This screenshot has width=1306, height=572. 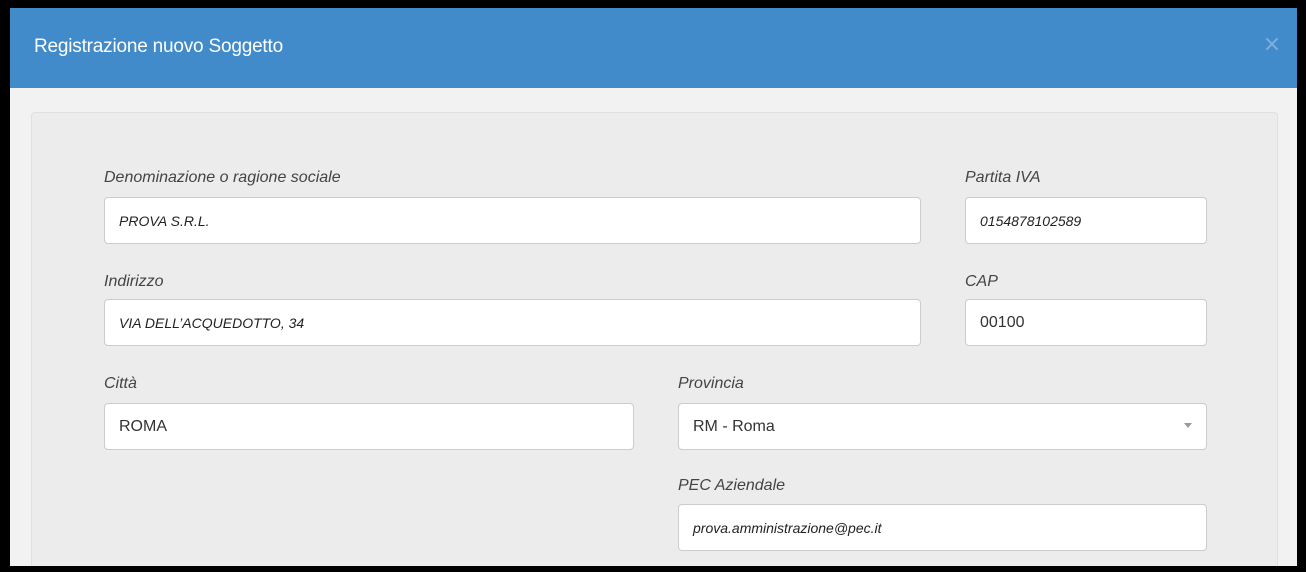 I want to click on provincia-select: RM - Roma, so click(x=942, y=426).